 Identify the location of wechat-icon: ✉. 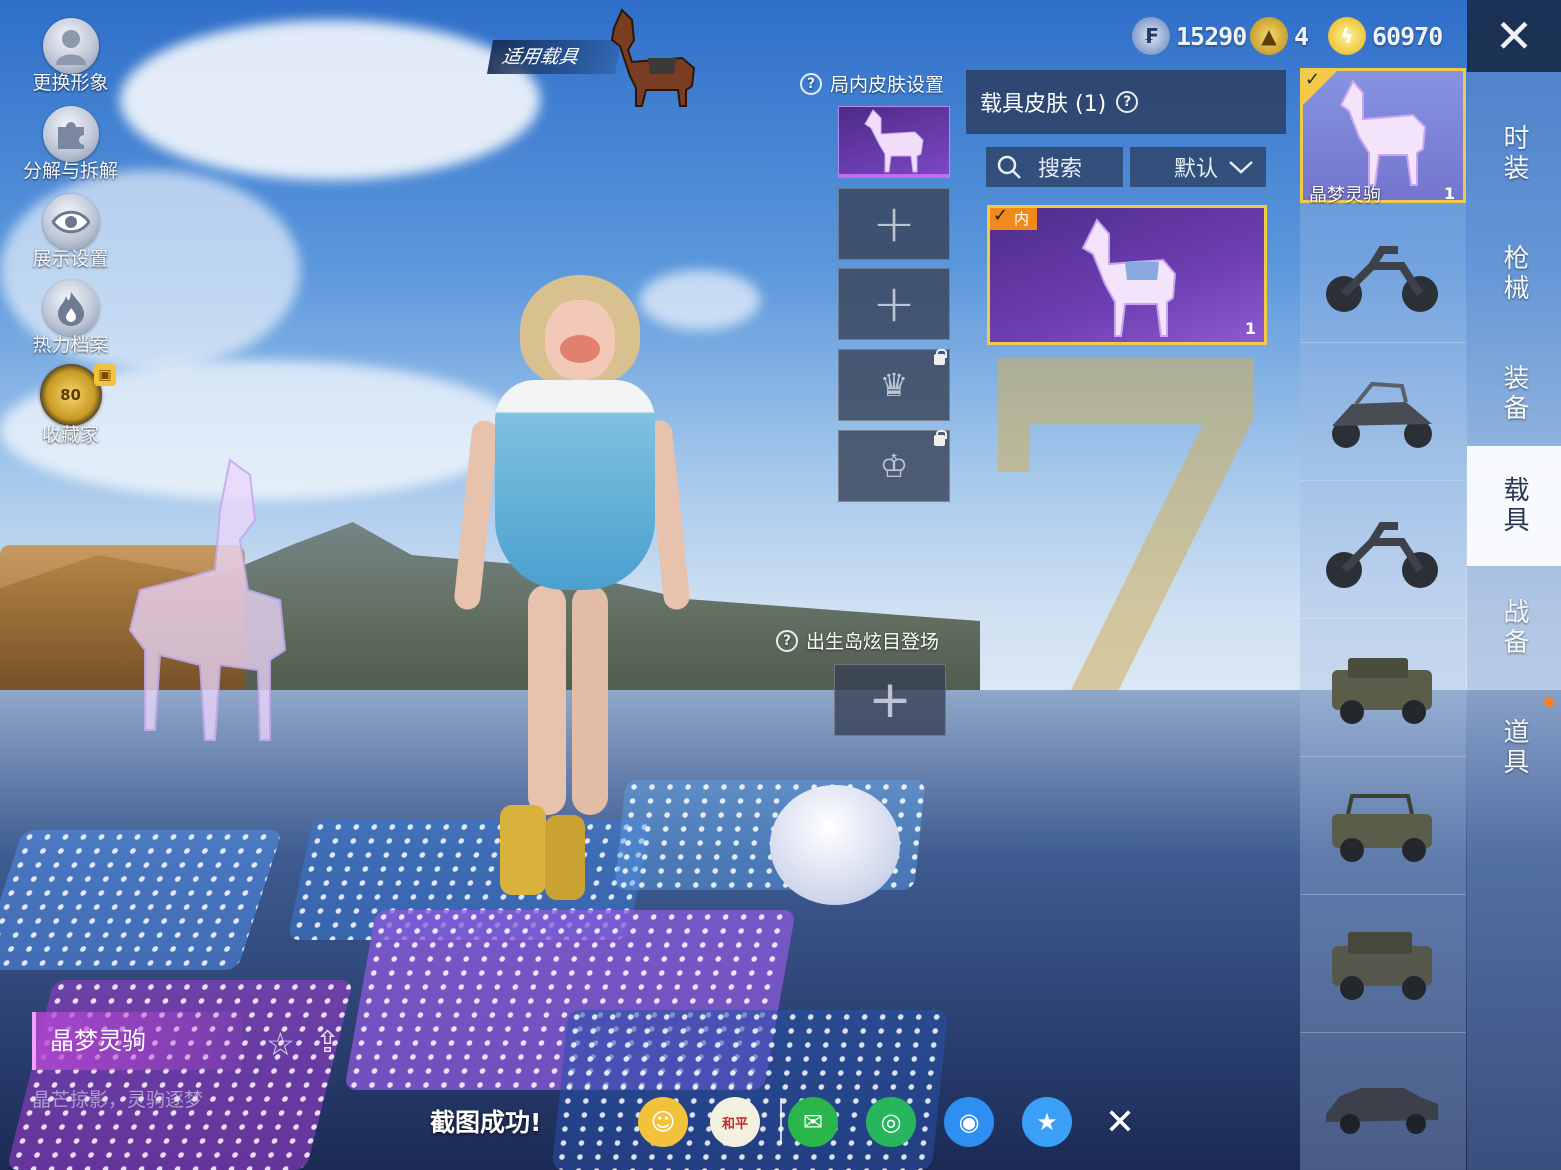
(813, 1122).